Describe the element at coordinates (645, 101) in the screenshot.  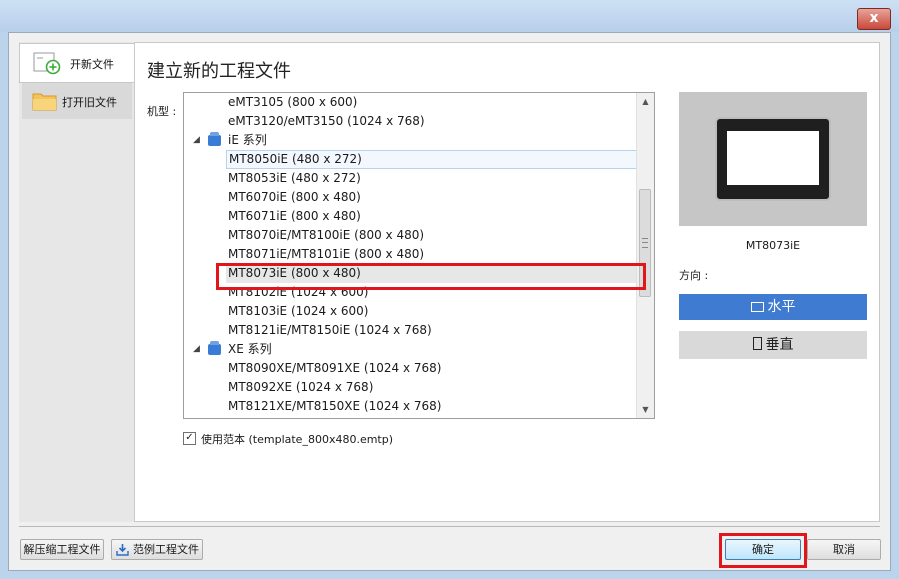
I see `scroll-up-icon: ▲` at that location.